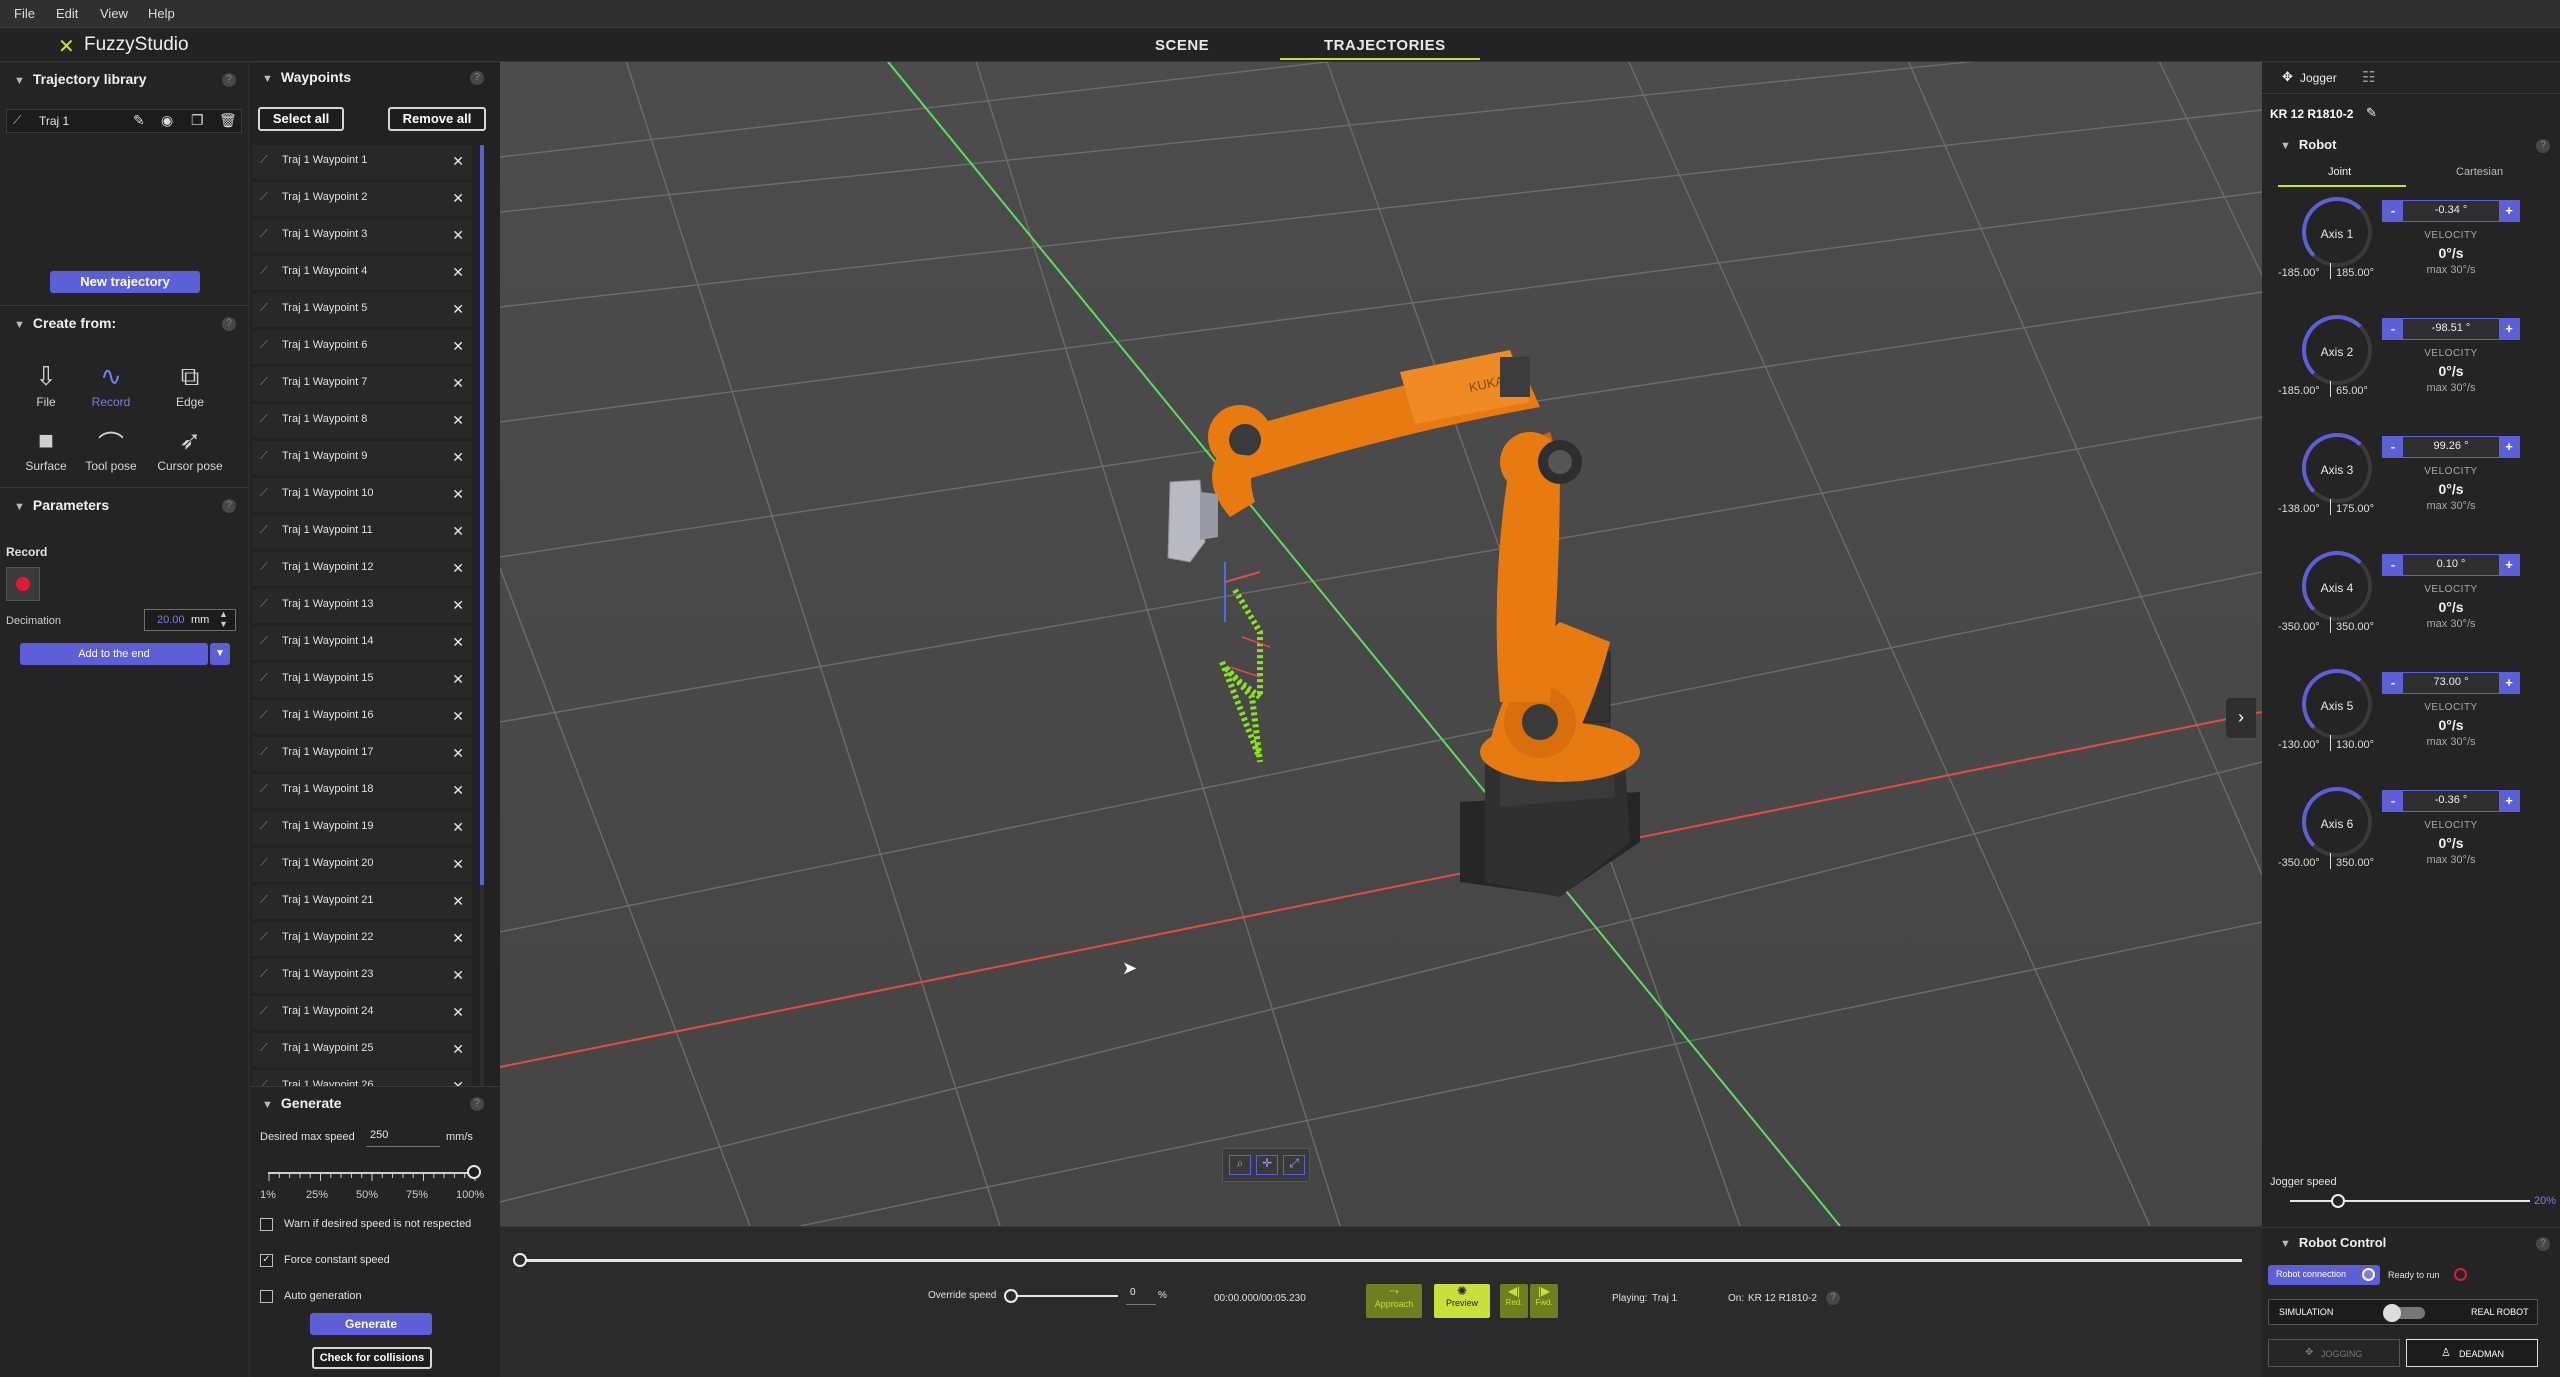  I want to click on waypoint-row: ⟋ Traj 1 Waypoint 20 ✕, so click(362, 865).